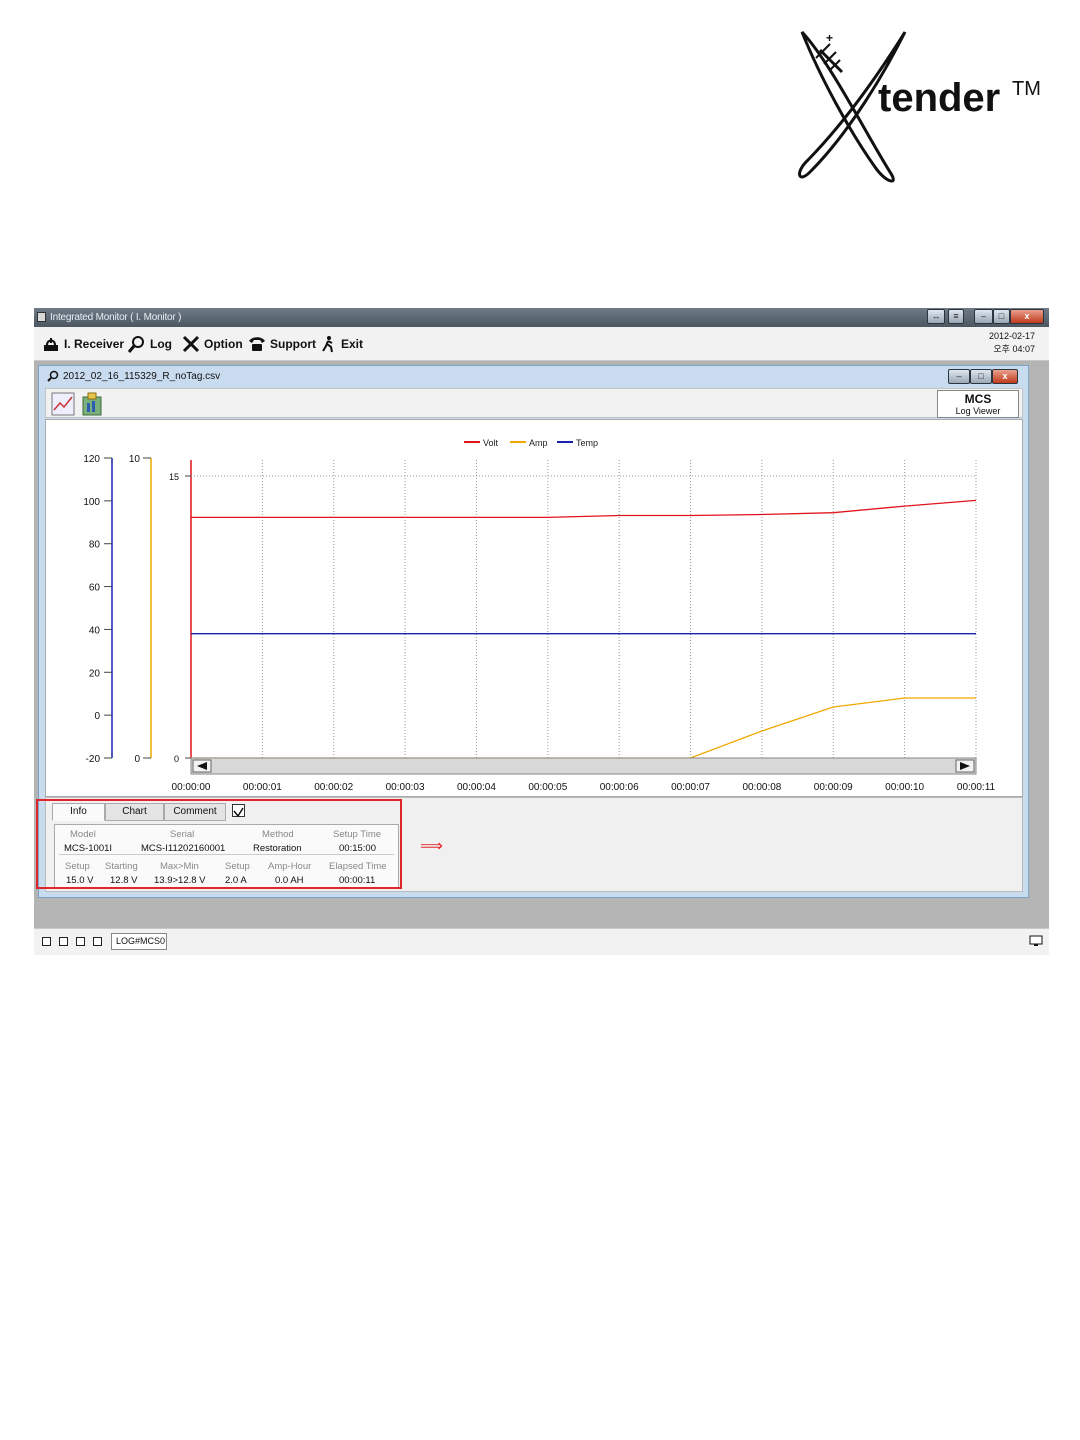 The image size is (1080, 1440). What do you see at coordinates (978, 399) in the screenshot?
I see `badge-title: MCS` at bounding box center [978, 399].